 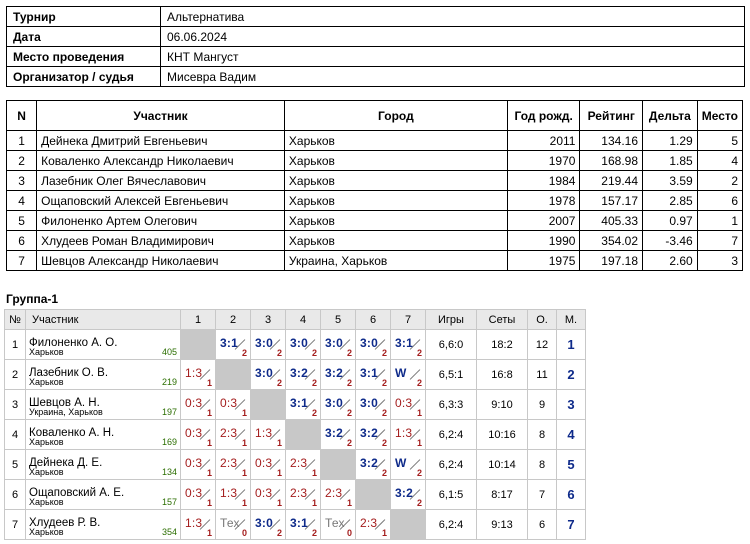 What do you see at coordinates (21, 180) in the screenshot?
I see `participant-n: 3` at bounding box center [21, 180].